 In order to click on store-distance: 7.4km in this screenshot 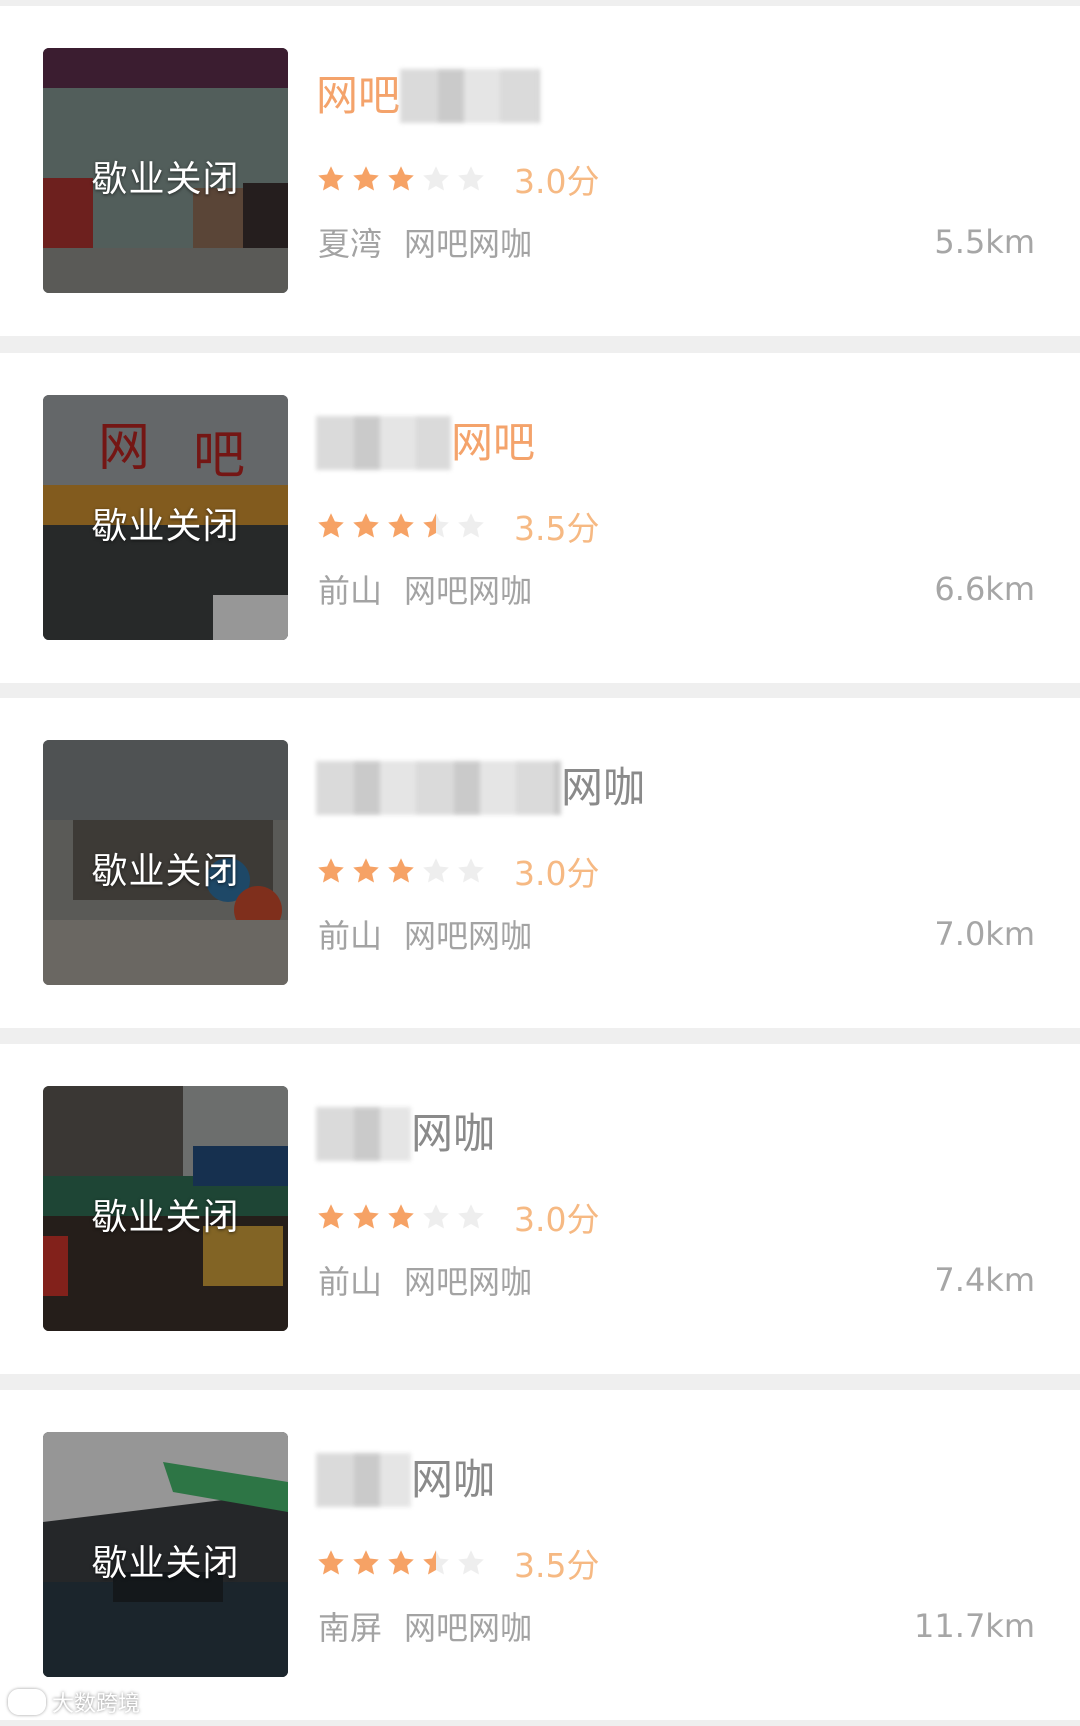, I will do `click(984, 1280)`.